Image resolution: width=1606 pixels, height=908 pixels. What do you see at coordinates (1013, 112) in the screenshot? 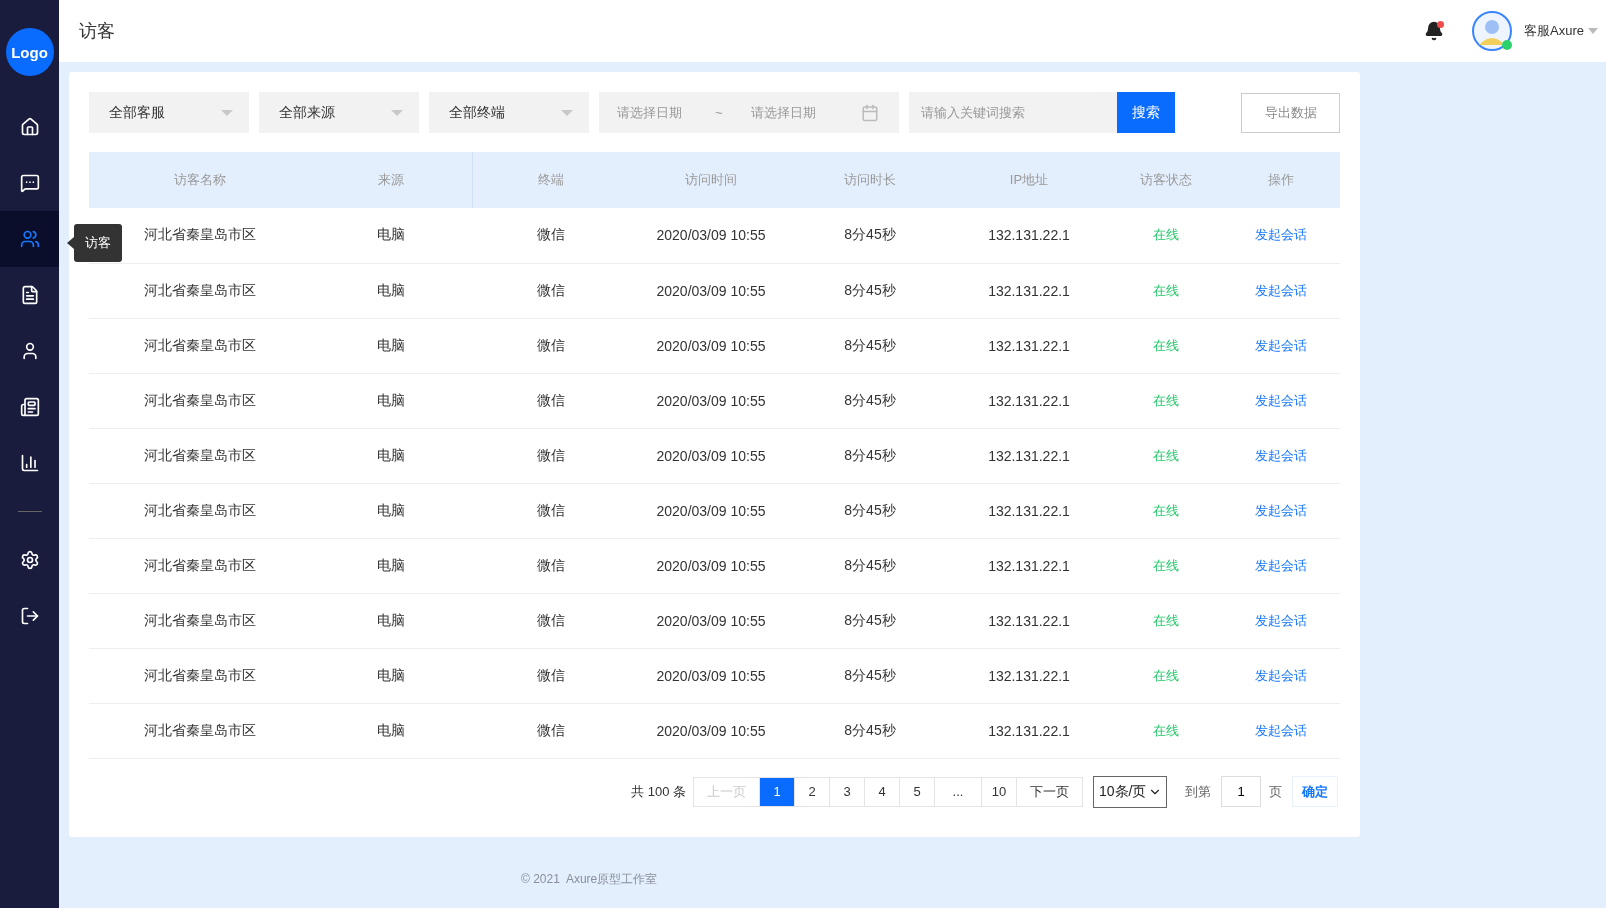
I see `search-field: 请输入关键词搜索` at bounding box center [1013, 112].